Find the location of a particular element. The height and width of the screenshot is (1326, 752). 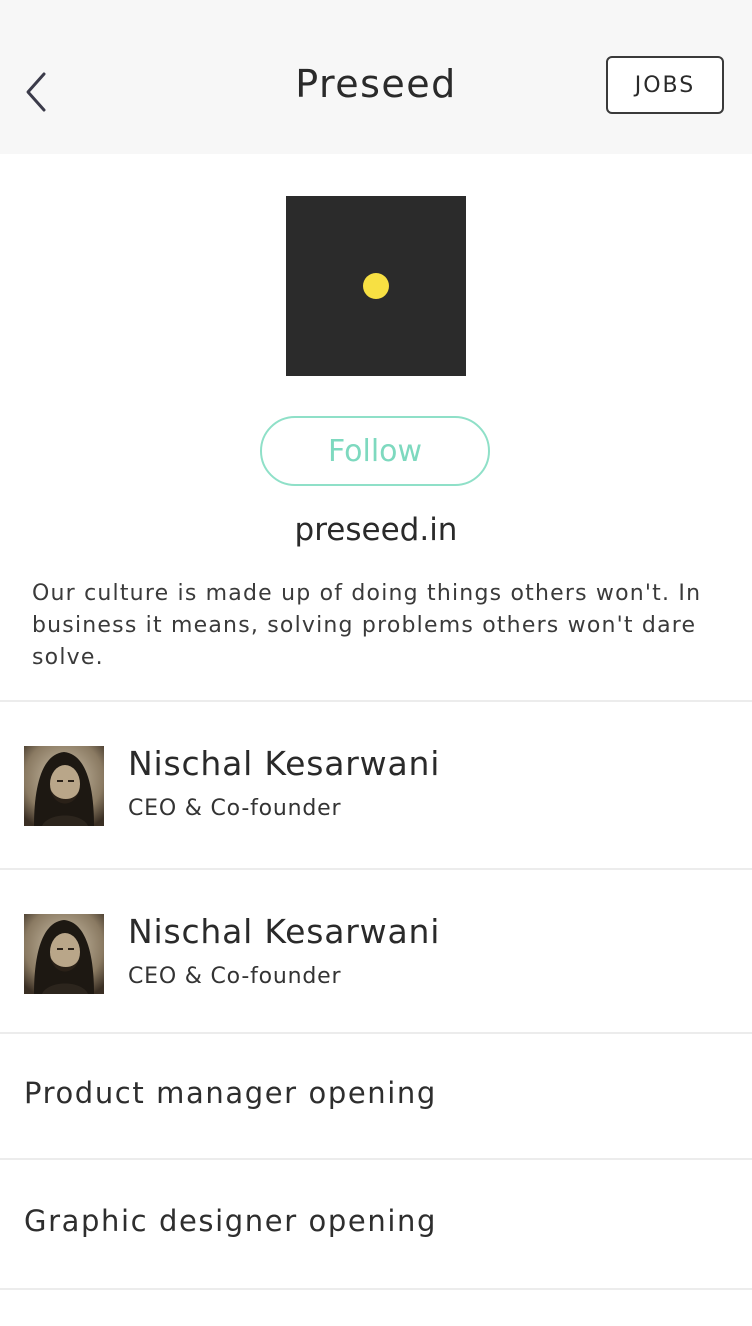

follow-button: Follow is located at coordinates (375, 451).